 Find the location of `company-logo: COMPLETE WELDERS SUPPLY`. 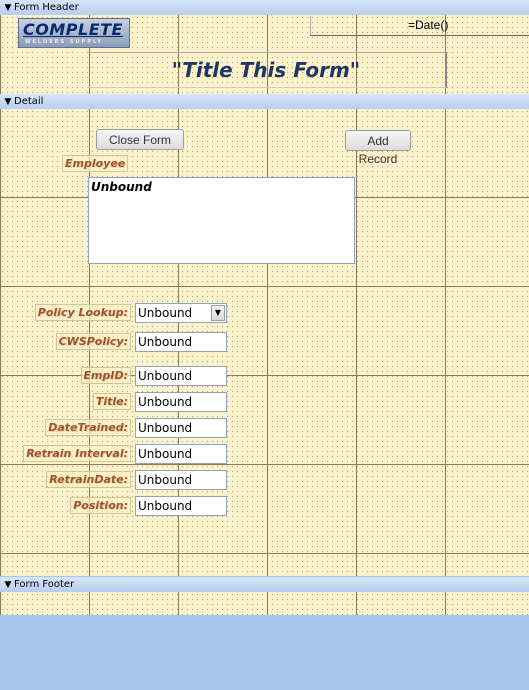

company-logo: COMPLETE WELDERS SUPPLY is located at coordinates (74, 33).